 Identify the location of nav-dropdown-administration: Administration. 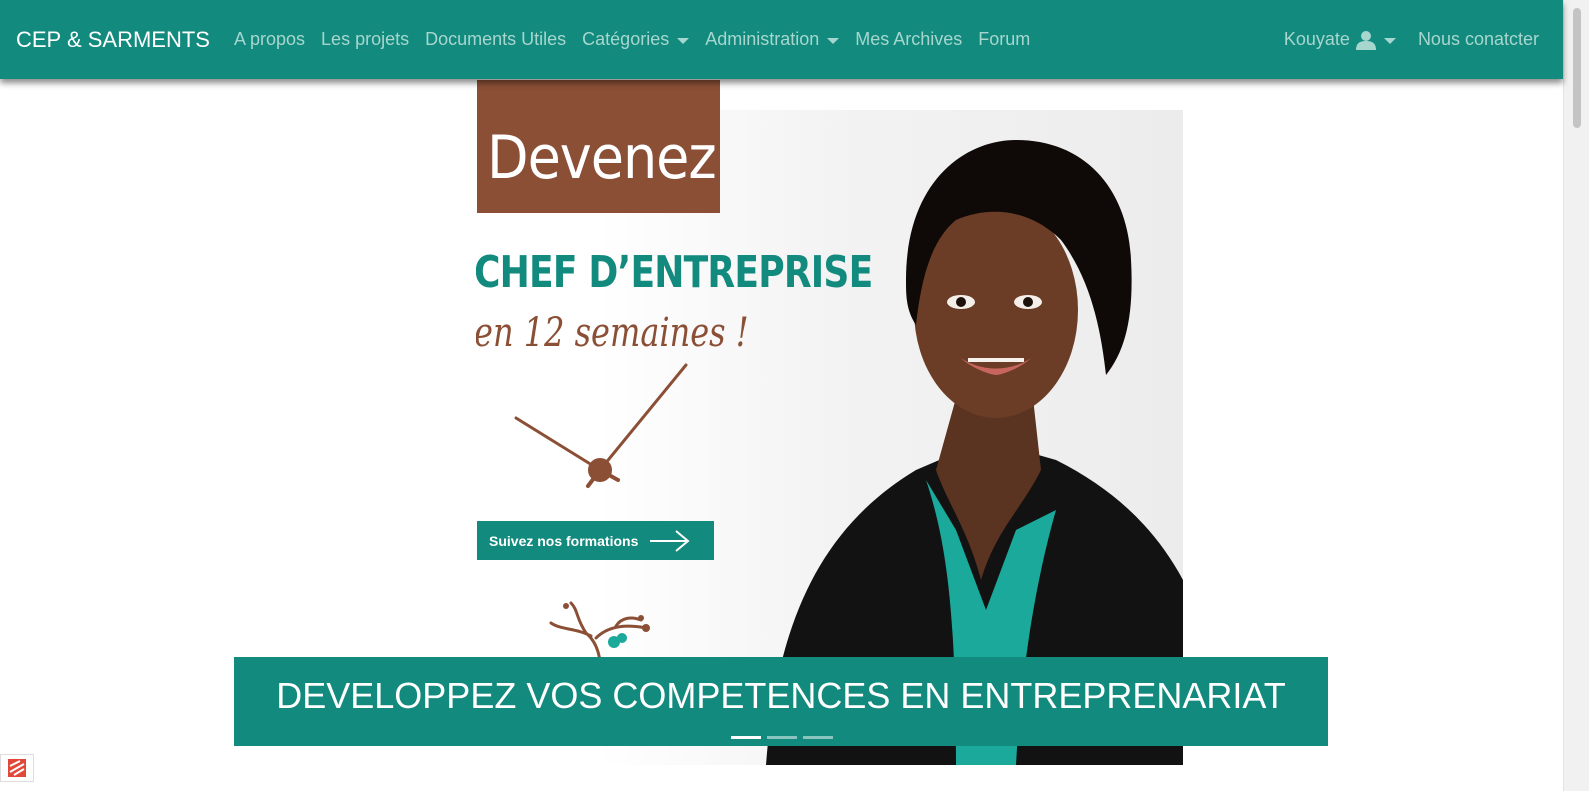
(772, 39).